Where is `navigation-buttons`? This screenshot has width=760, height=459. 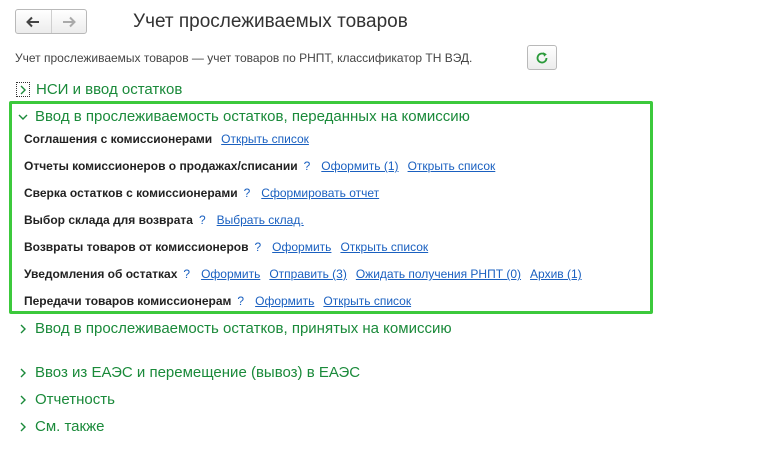 navigation-buttons is located at coordinates (51, 21).